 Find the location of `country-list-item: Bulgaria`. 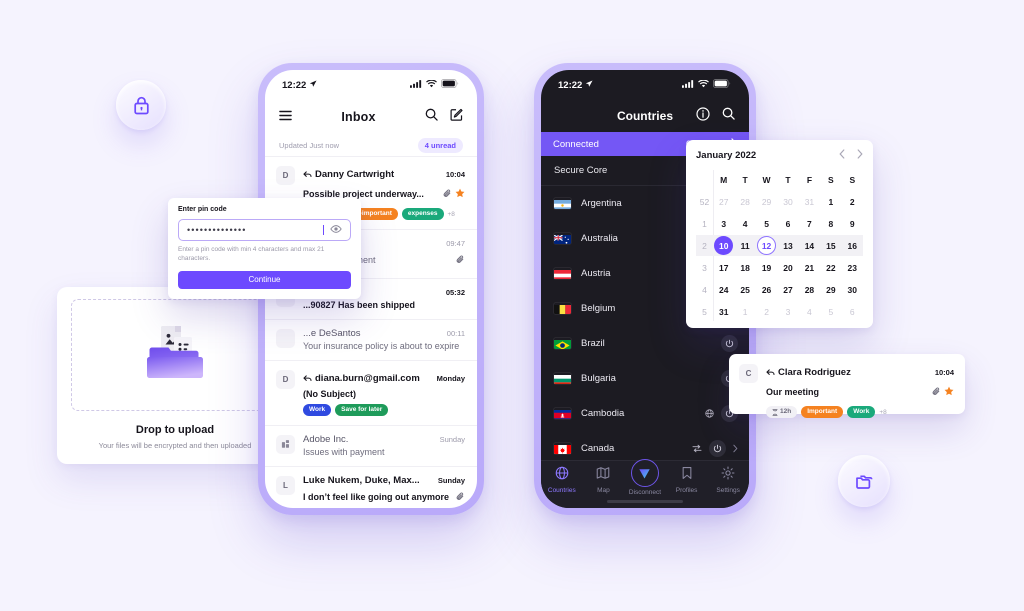

country-list-item: Bulgaria is located at coordinates (645, 378).